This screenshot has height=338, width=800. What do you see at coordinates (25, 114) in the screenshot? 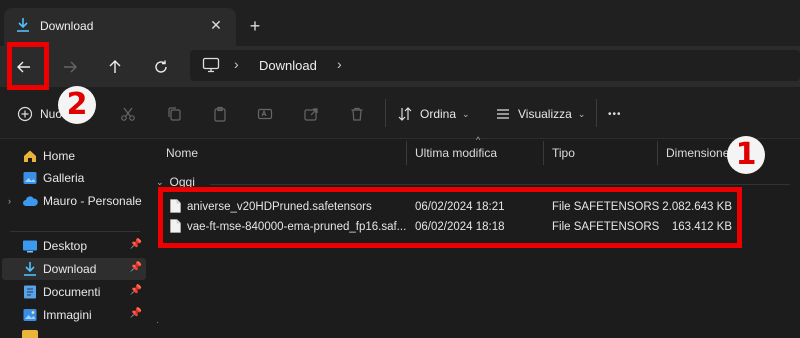
I see `plus-circle-icon` at bounding box center [25, 114].